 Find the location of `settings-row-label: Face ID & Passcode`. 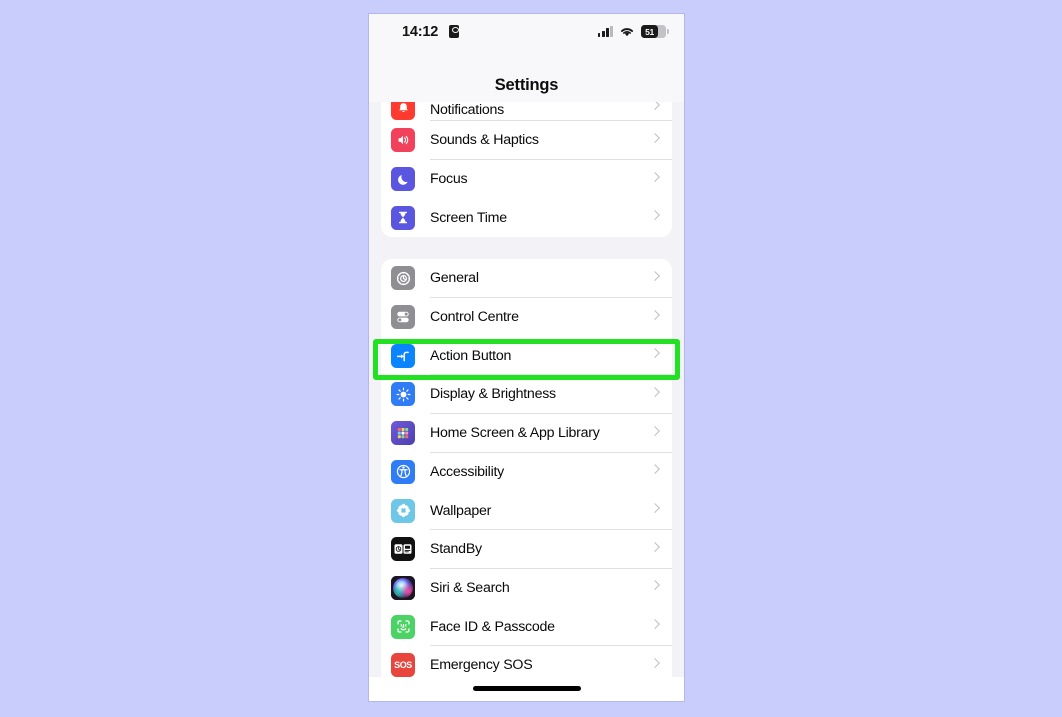

settings-row-label: Face ID & Passcode is located at coordinates (492, 626).